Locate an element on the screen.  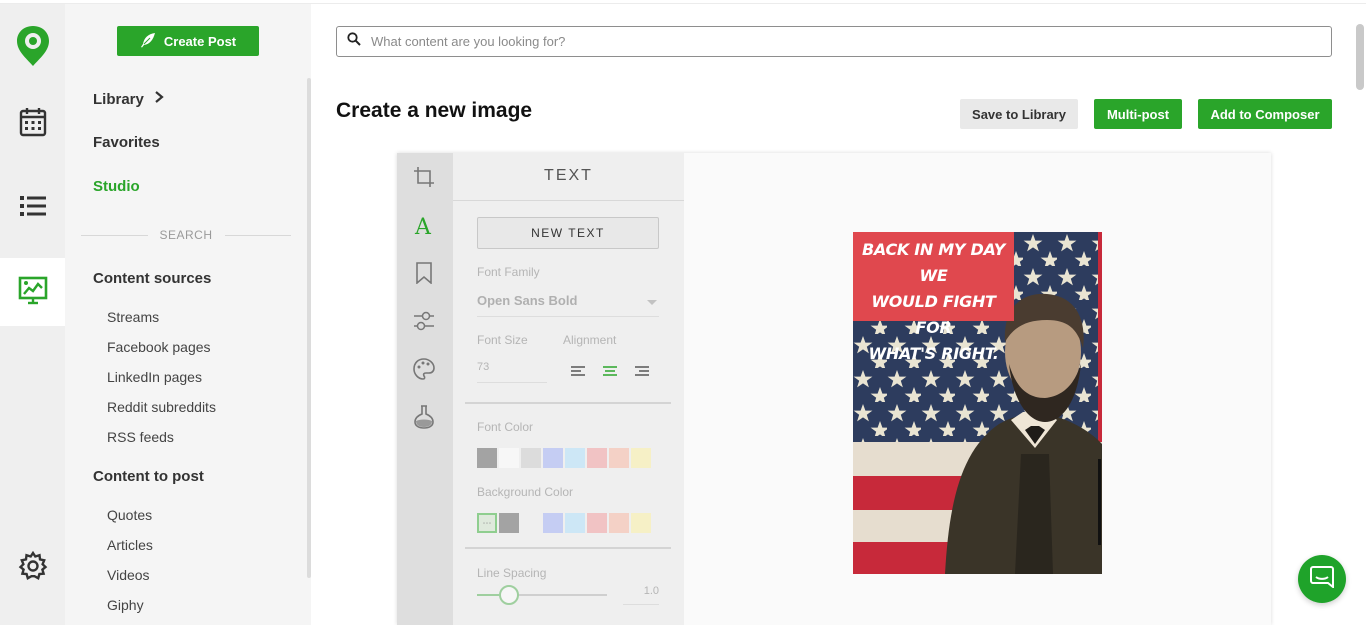
font-color-label: Font Color is located at coordinates (505, 427).